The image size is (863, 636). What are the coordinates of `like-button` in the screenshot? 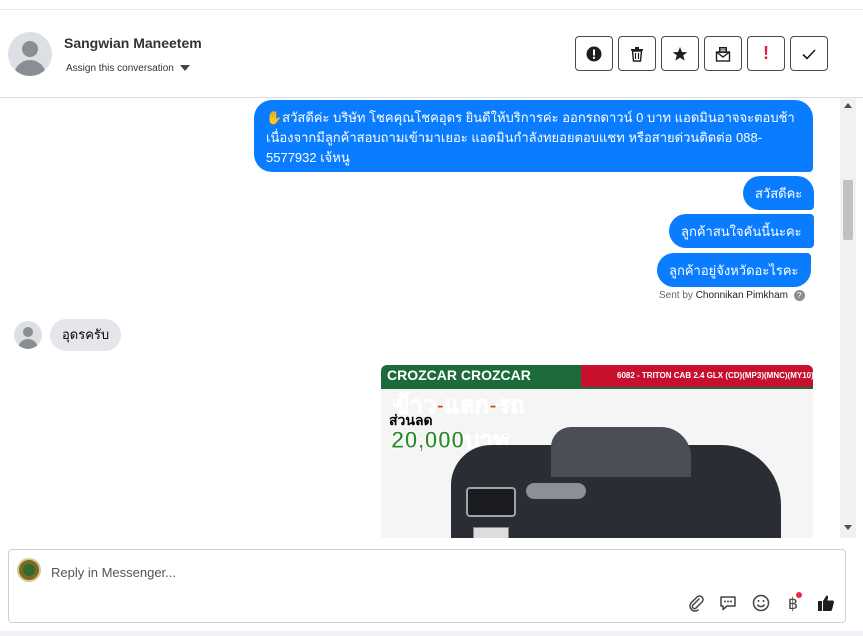 It's located at (826, 603).